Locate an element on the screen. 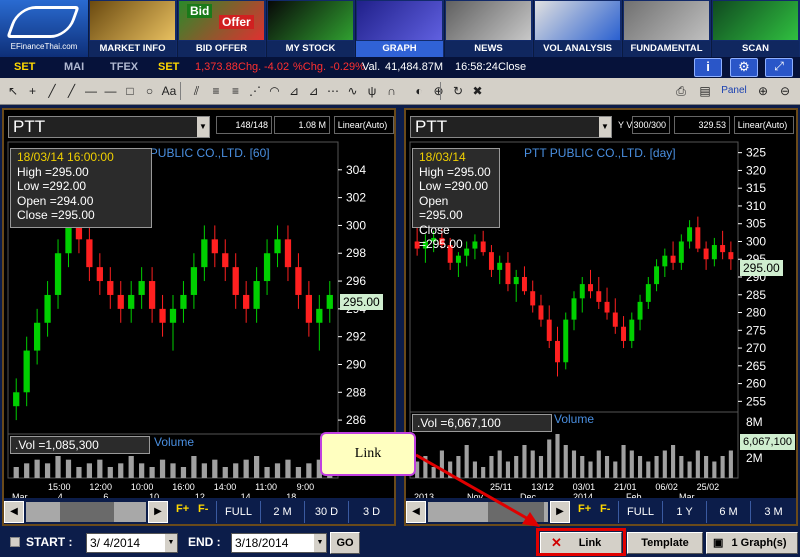  graph-count-button: ▣ 1 Graph(s) is located at coordinates (752, 543).